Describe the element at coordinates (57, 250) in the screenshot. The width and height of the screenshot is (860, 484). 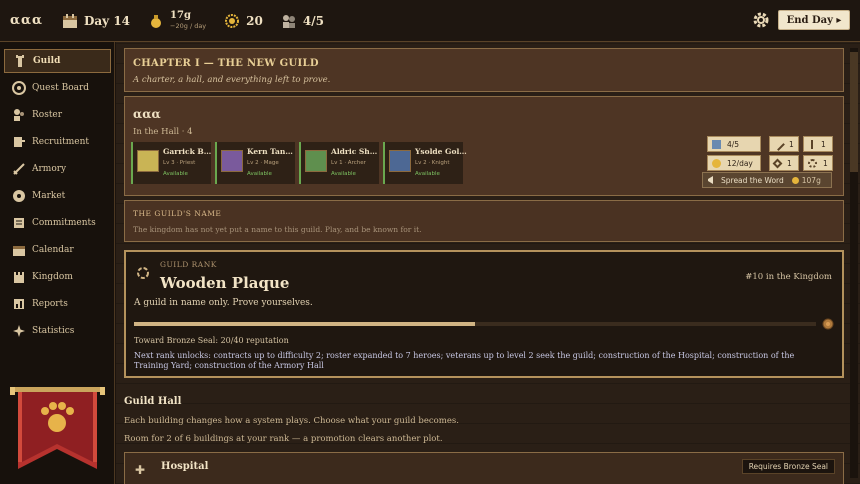
I see `sidebar-item-calendar: Calendar` at that location.